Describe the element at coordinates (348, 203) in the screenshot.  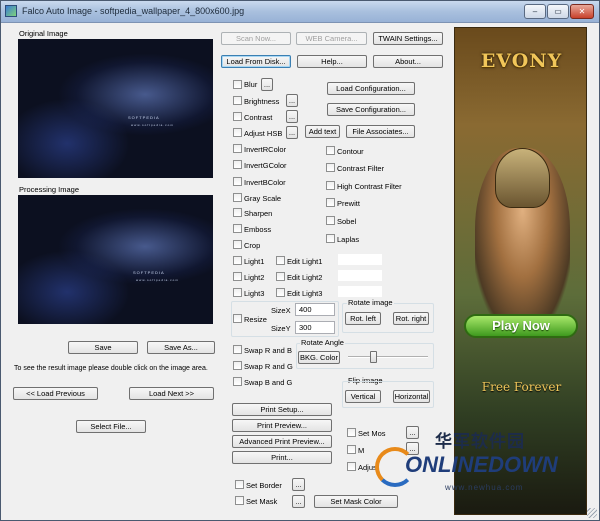
I see `prewitt-label: Prewitt` at that location.